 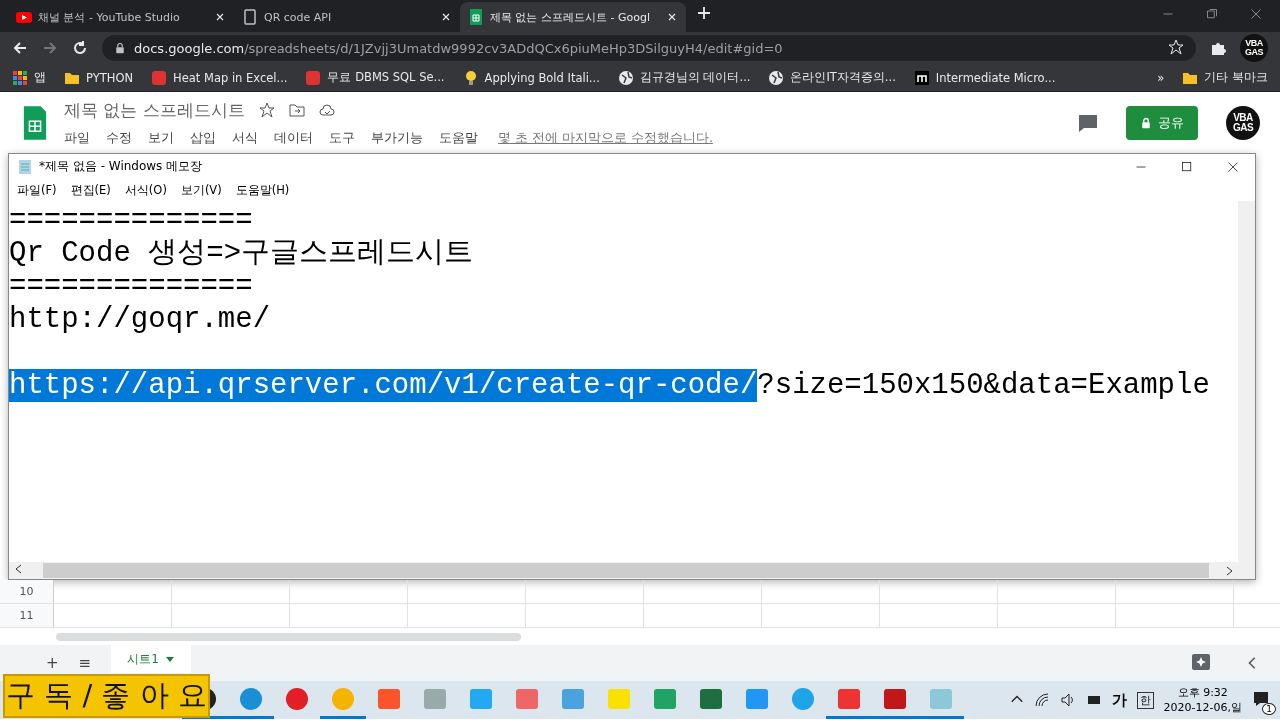 What do you see at coordinates (24, 17) in the screenshot?
I see `video-icon` at bounding box center [24, 17].